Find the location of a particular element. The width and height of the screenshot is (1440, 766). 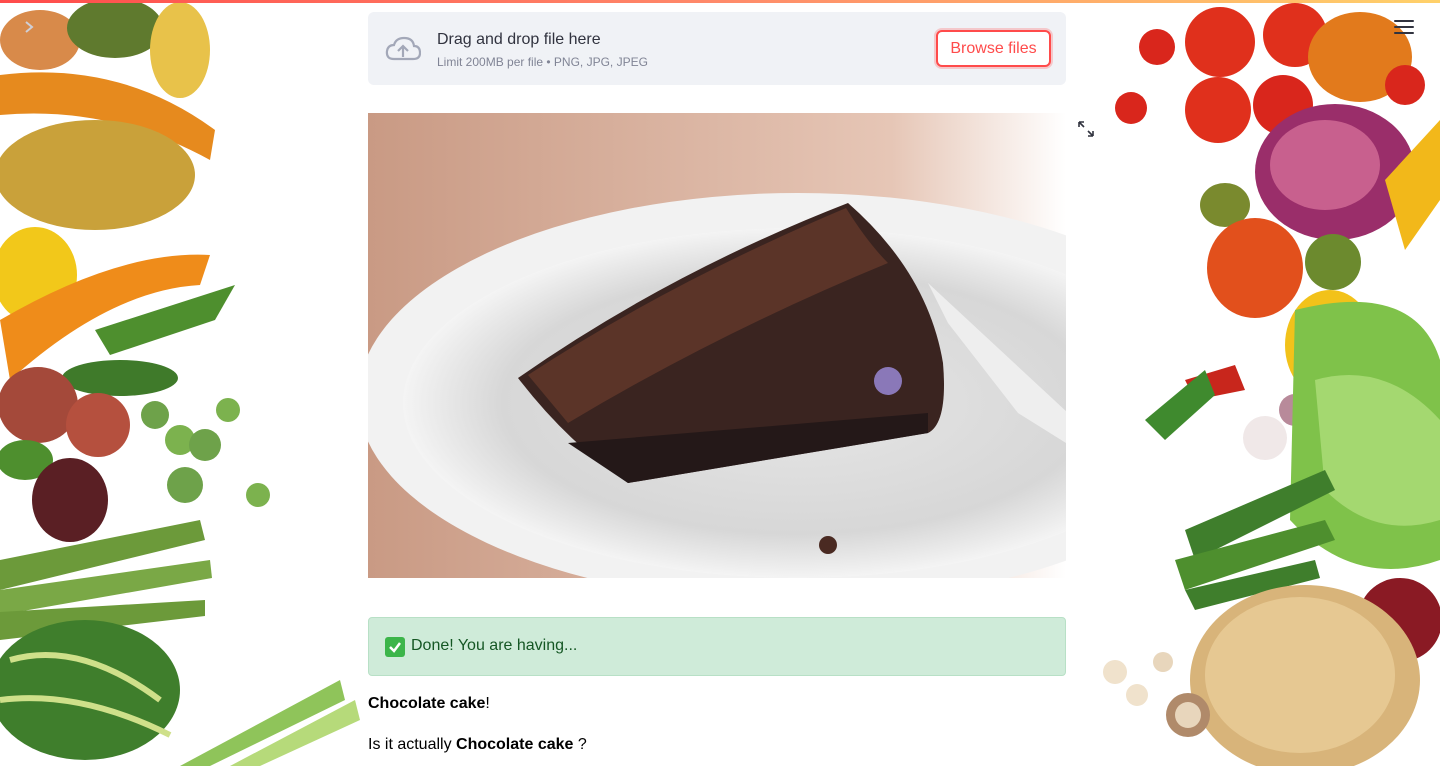

predicted-food-name: Chocolate cake is located at coordinates (427, 703).